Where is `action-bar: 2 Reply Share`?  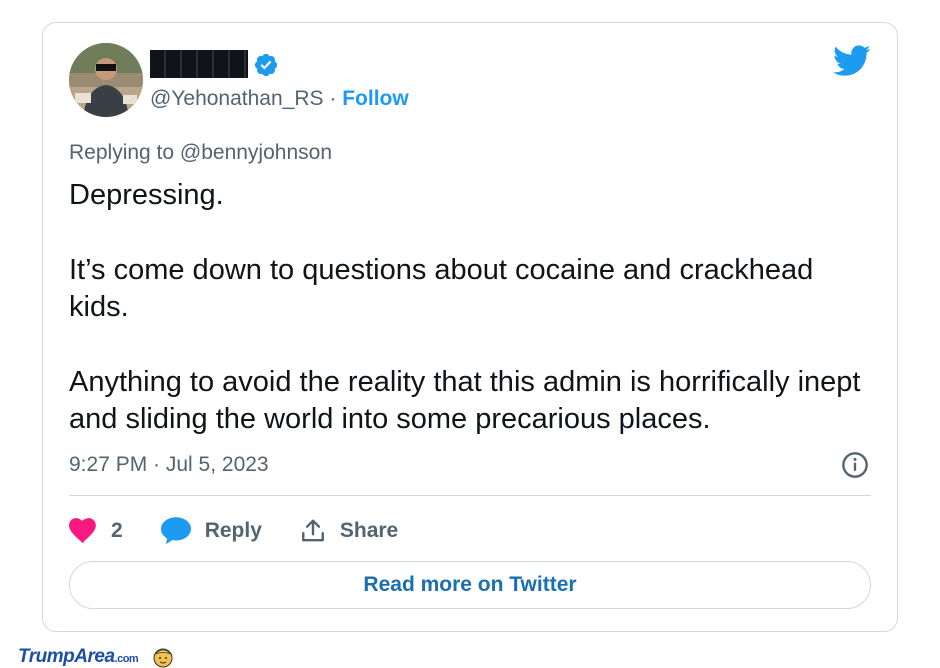 action-bar: 2 Reply Share is located at coordinates (252, 531).